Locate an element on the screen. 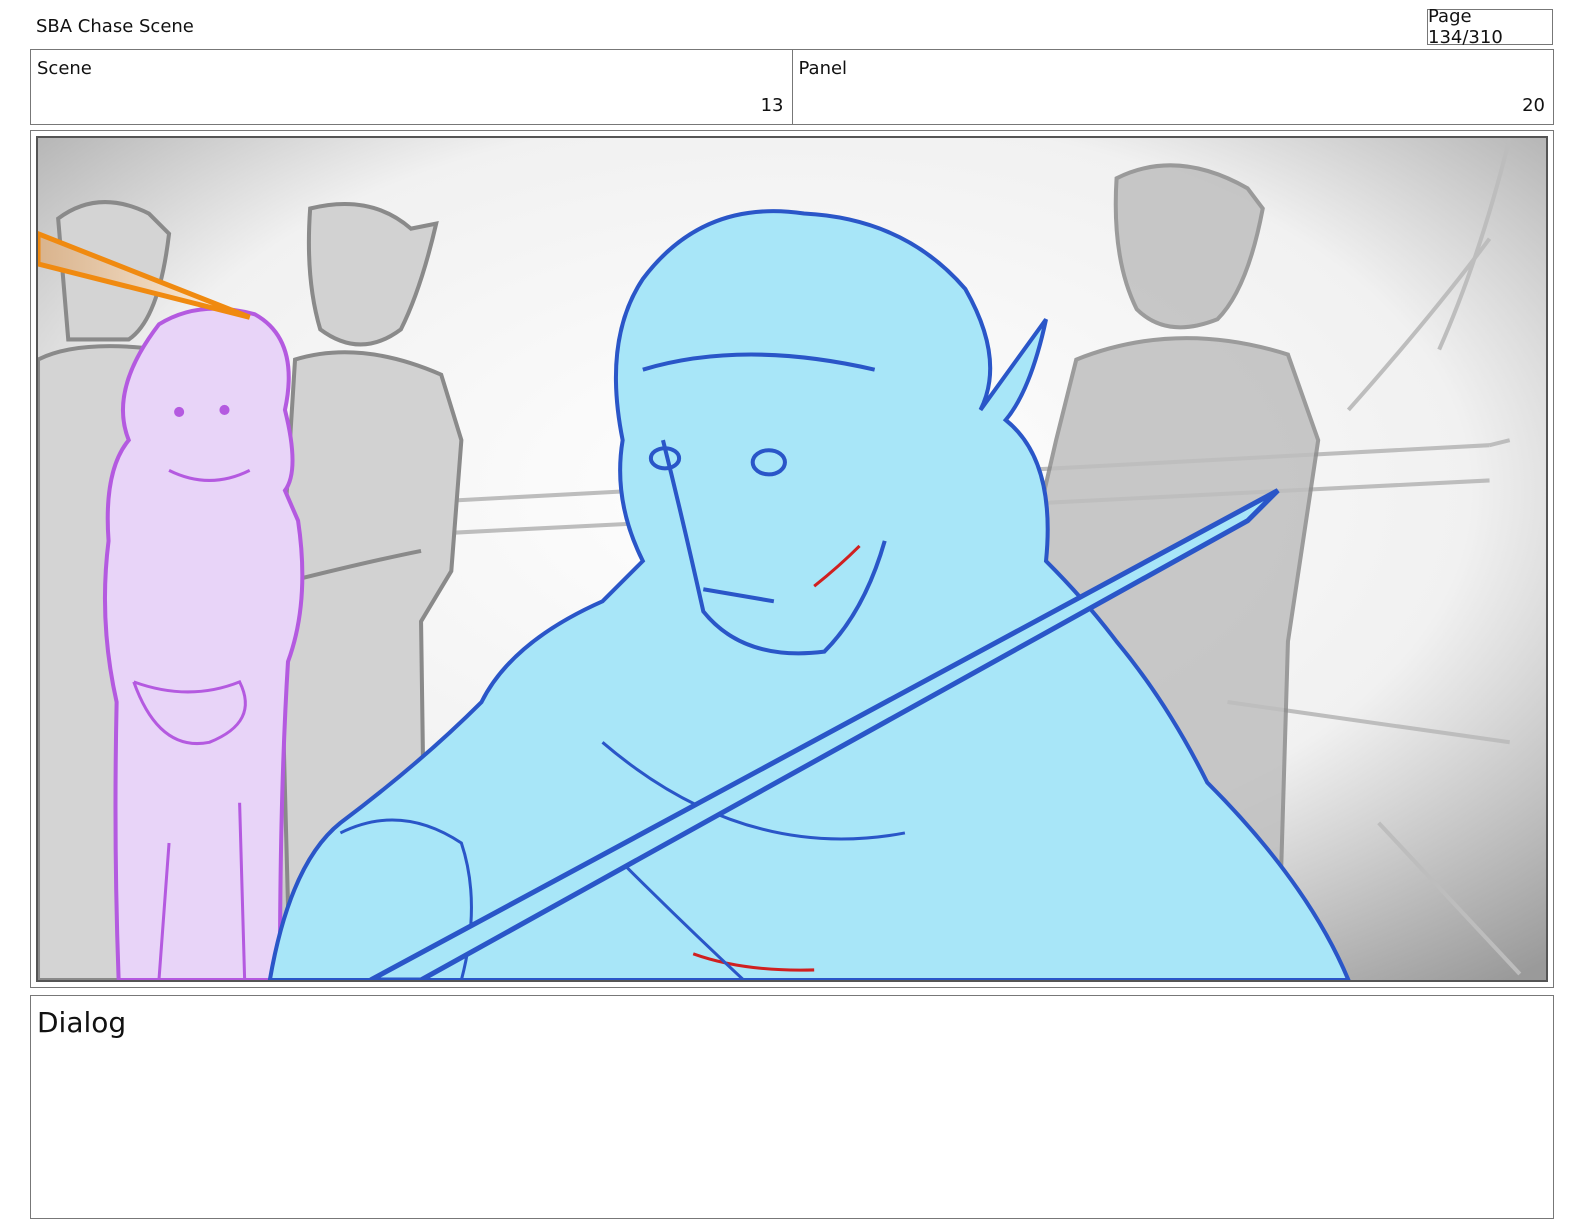 The image size is (1584, 1224). page-number-label: Page 134/310 is located at coordinates (1465, 27).